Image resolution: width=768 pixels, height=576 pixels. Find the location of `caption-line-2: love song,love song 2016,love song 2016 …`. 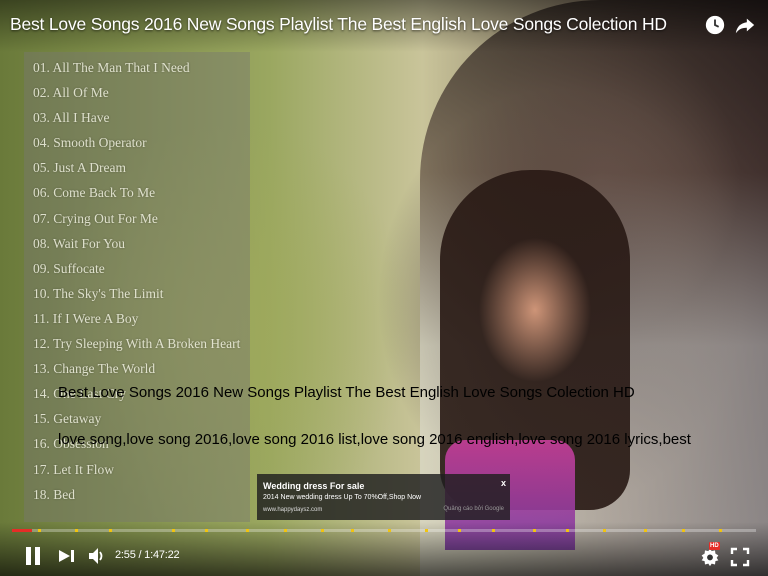

caption-line-2: love song,love song 2016,love song 2016 … is located at coordinates (374, 439).